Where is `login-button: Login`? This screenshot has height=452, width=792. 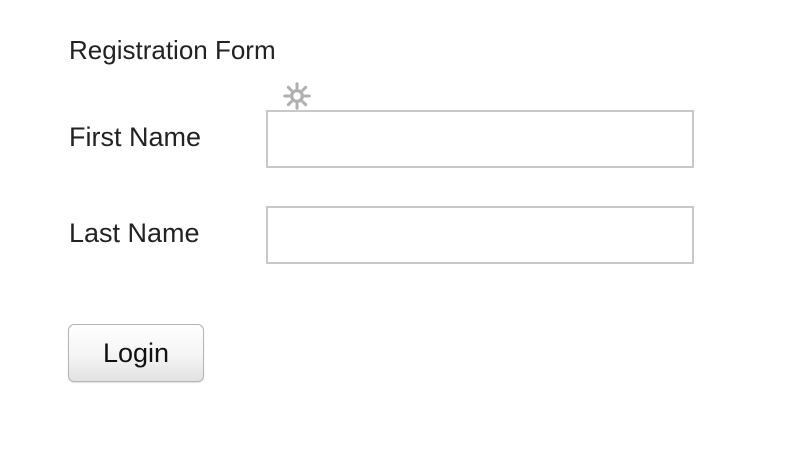 login-button: Login is located at coordinates (136, 353).